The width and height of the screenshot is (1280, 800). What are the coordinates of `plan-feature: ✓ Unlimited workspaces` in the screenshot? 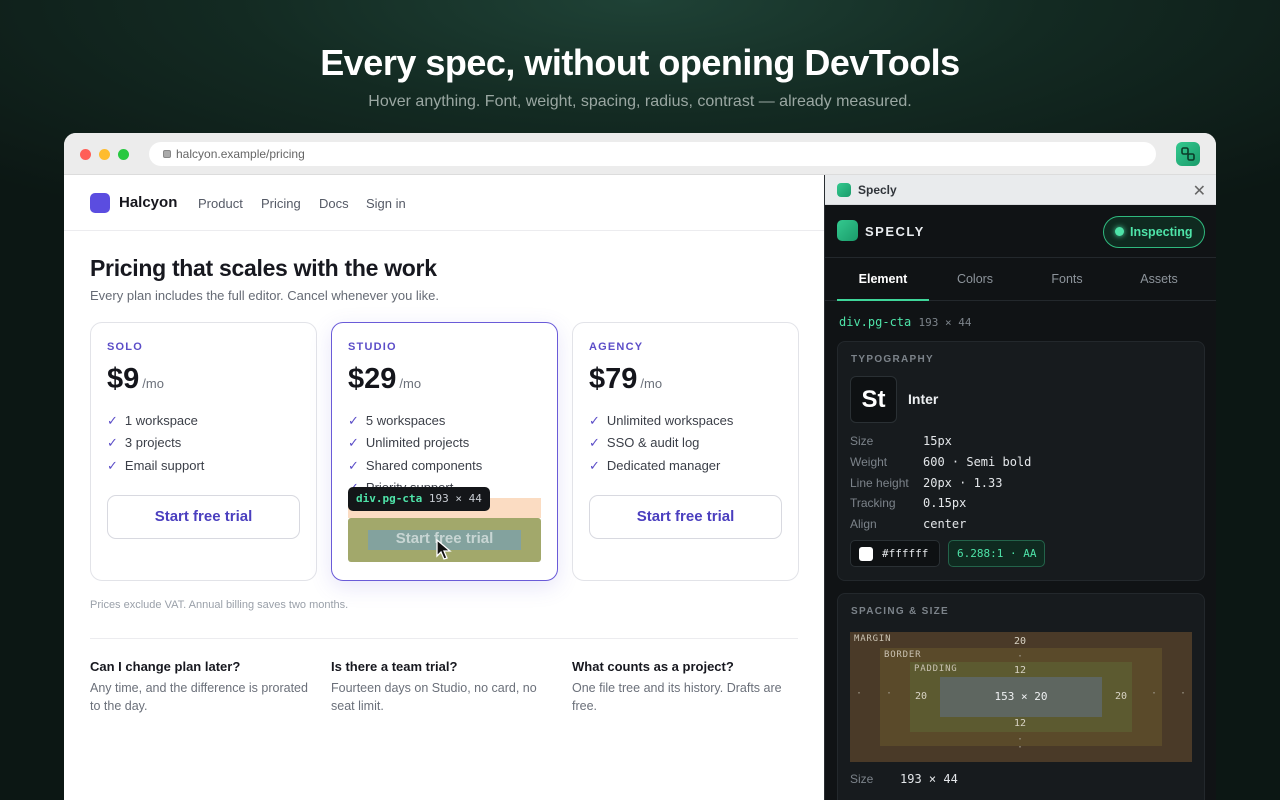 It's located at (661, 420).